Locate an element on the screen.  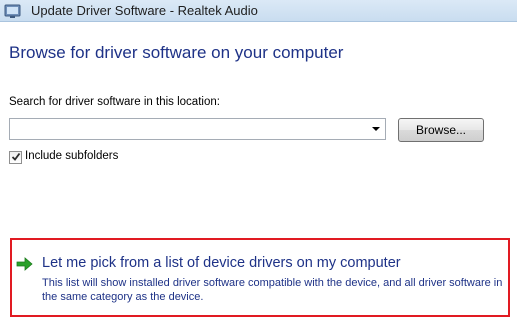
checkmark-icon is located at coordinates (16, 156).